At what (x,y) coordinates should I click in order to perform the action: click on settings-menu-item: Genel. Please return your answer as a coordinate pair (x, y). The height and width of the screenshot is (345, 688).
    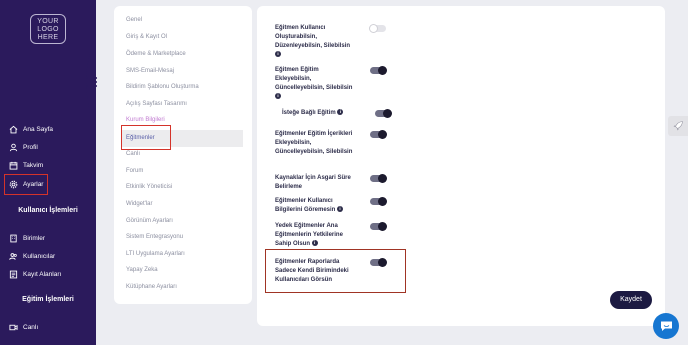
    Looking at the image, I should click on (134, 20).